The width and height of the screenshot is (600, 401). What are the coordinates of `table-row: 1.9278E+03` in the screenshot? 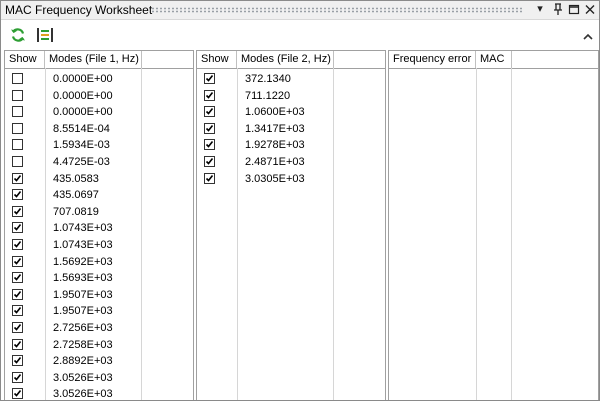 It's located at (291, 145).